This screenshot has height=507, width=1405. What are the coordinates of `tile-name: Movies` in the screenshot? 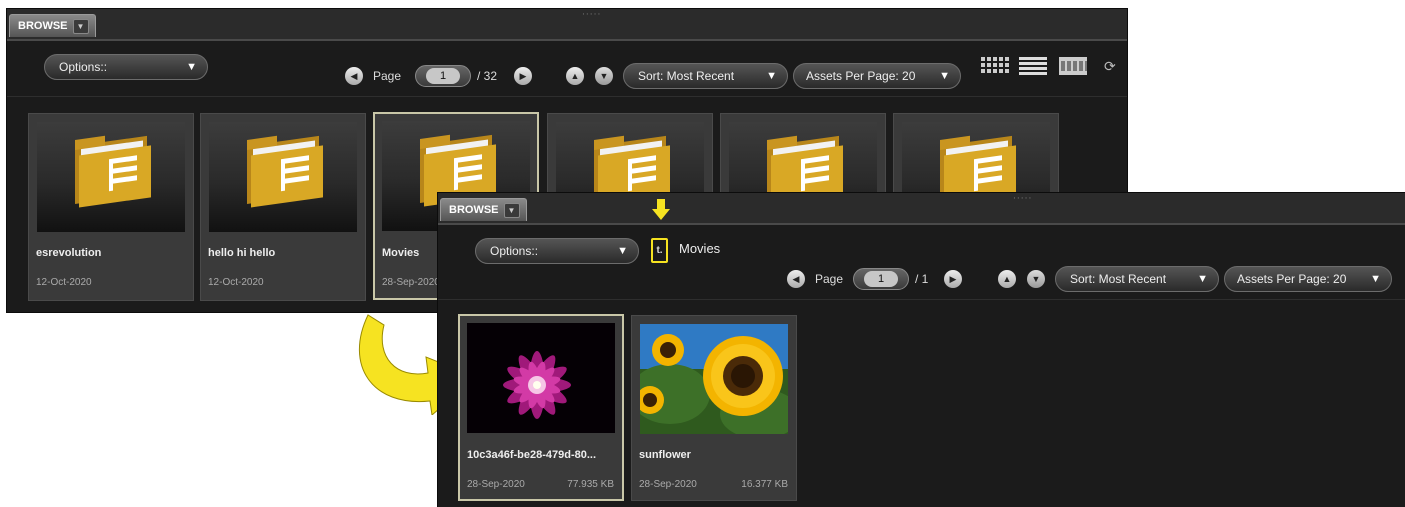 It's located at (401, 253).